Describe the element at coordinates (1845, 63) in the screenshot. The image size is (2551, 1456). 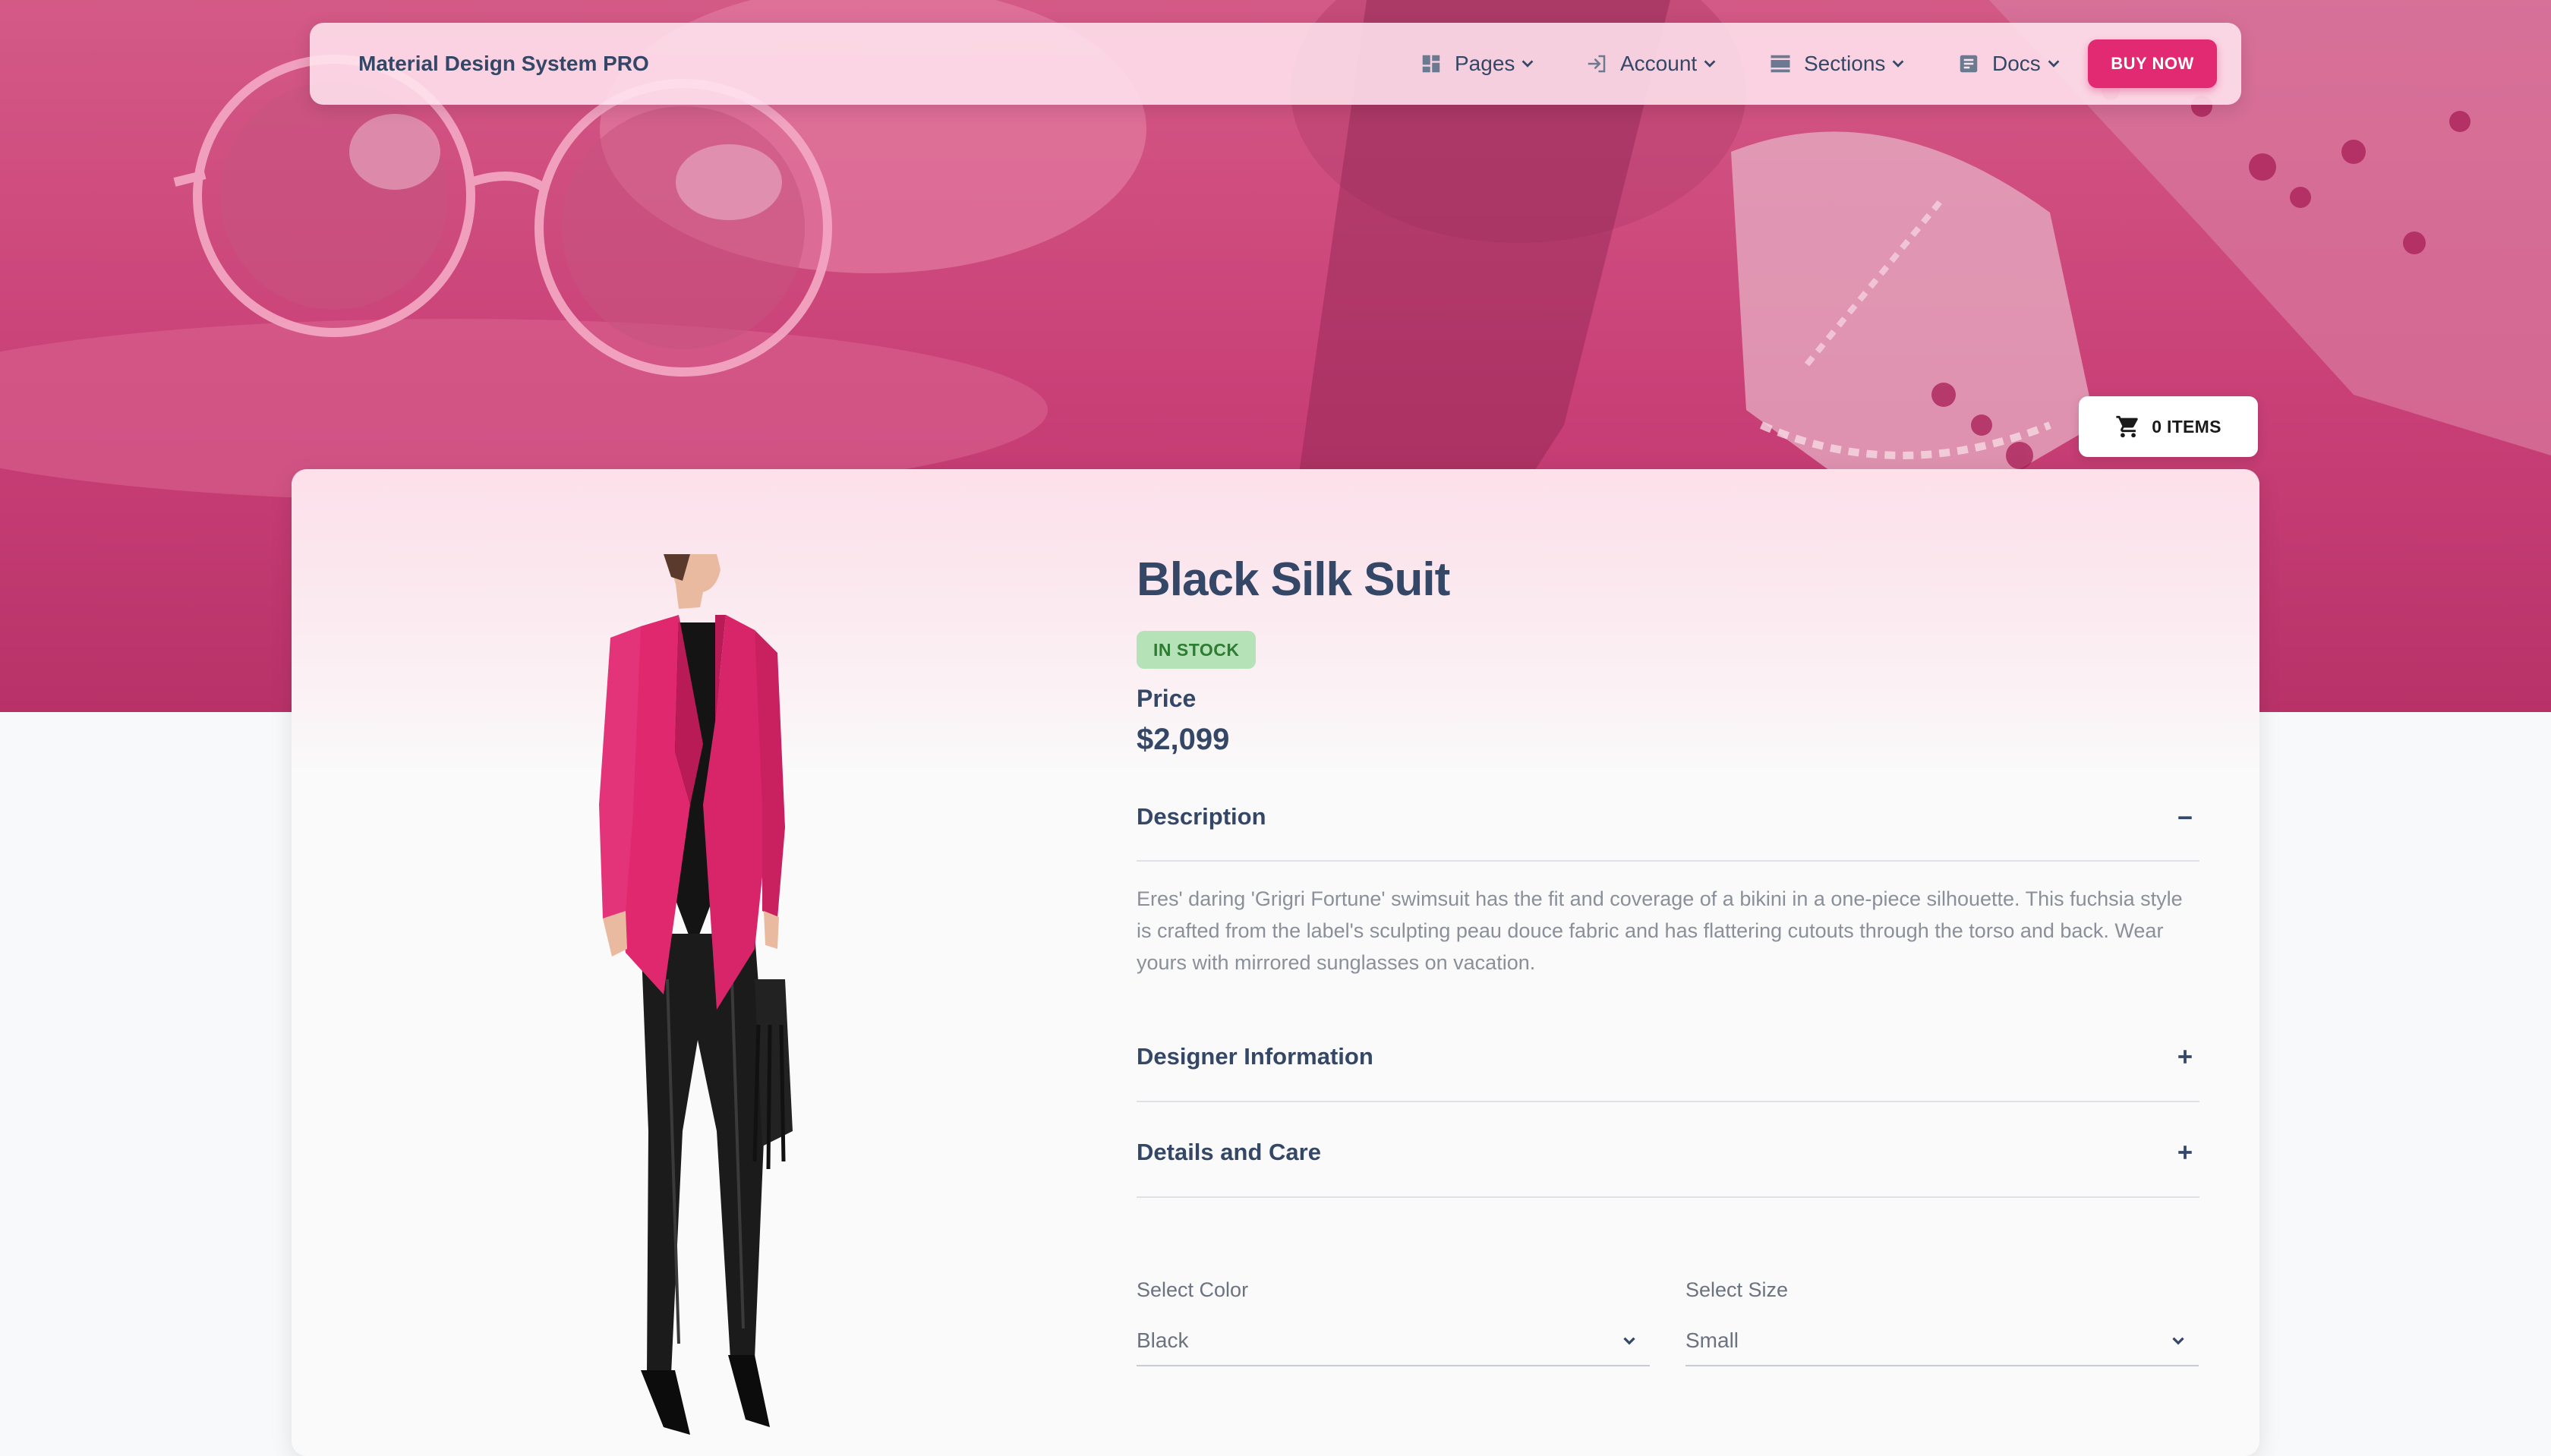
I see `nav-item-label: Sections` at that location.